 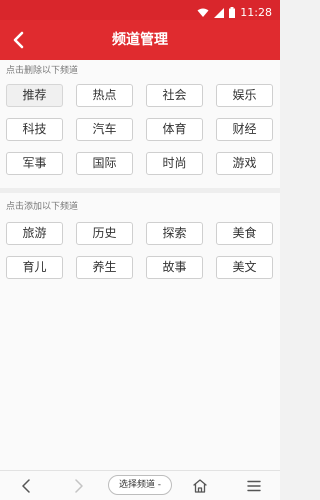 What do you see at coordinates (104, 163) in the screenshot?
I see `channel-chip: 国际` at bounding box center [104, 163].